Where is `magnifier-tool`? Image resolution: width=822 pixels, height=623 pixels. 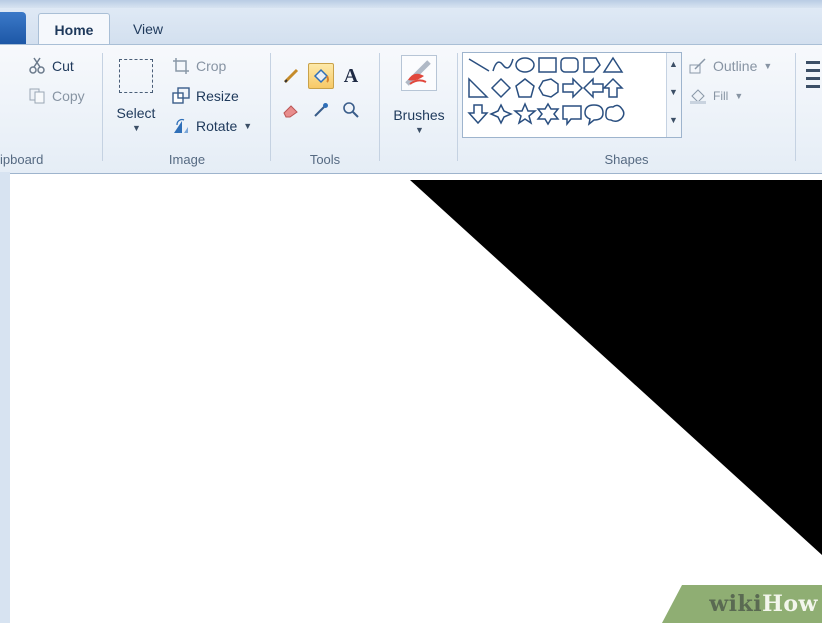
magnifier-tool is located at coordinates (351, 110).